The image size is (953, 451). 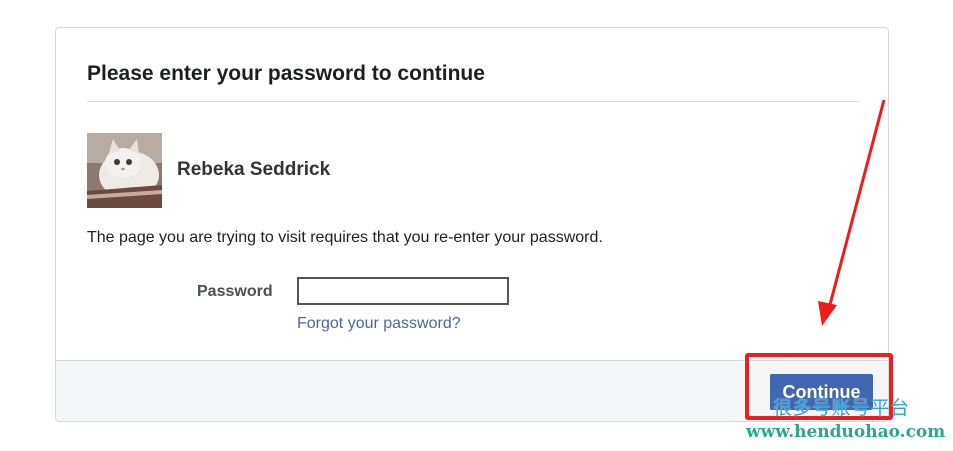 I want to click on cat-photo-icon, so click(x=124, y=170).